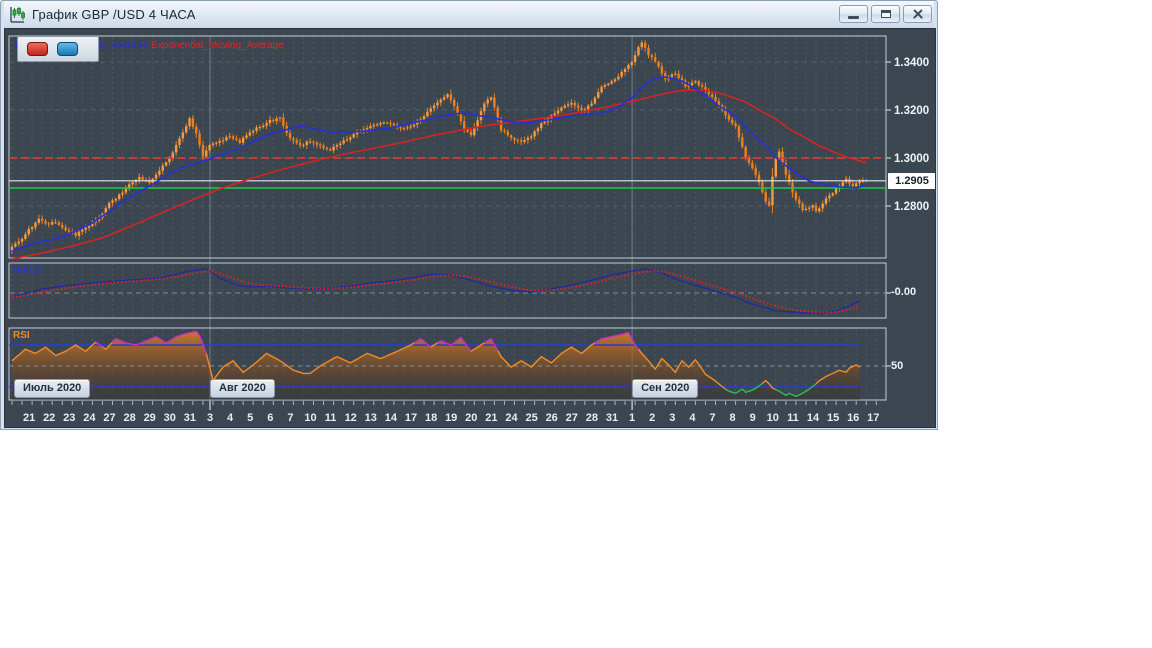 This screenshot has height=648, width=1152. What do you see at coordinates (371, 418) in the screenshot?
I see `svg-text: 13` at bounding box center [371, 418].